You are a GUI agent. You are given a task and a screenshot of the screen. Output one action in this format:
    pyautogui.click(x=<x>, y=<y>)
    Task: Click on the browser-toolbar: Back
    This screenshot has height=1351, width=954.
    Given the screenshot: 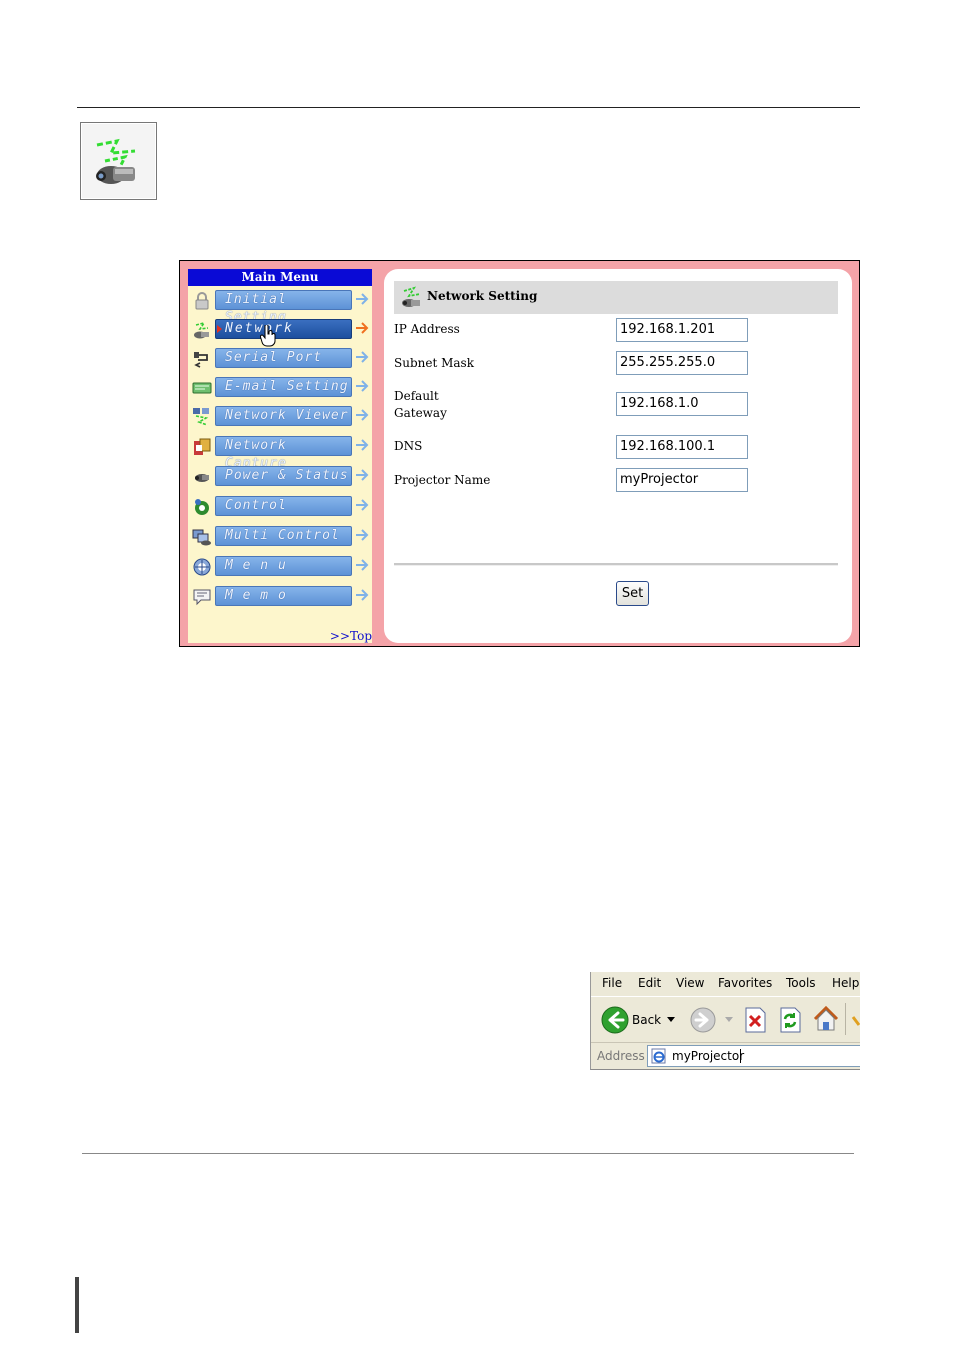 What is the action you would take?
    pyautogui.click(x=725, y=1018)
    